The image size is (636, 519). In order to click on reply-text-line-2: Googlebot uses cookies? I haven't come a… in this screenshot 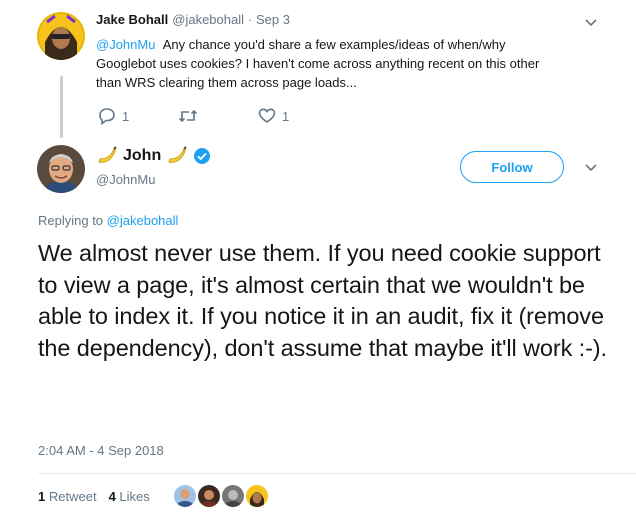, I will do `click(318, 63)`.